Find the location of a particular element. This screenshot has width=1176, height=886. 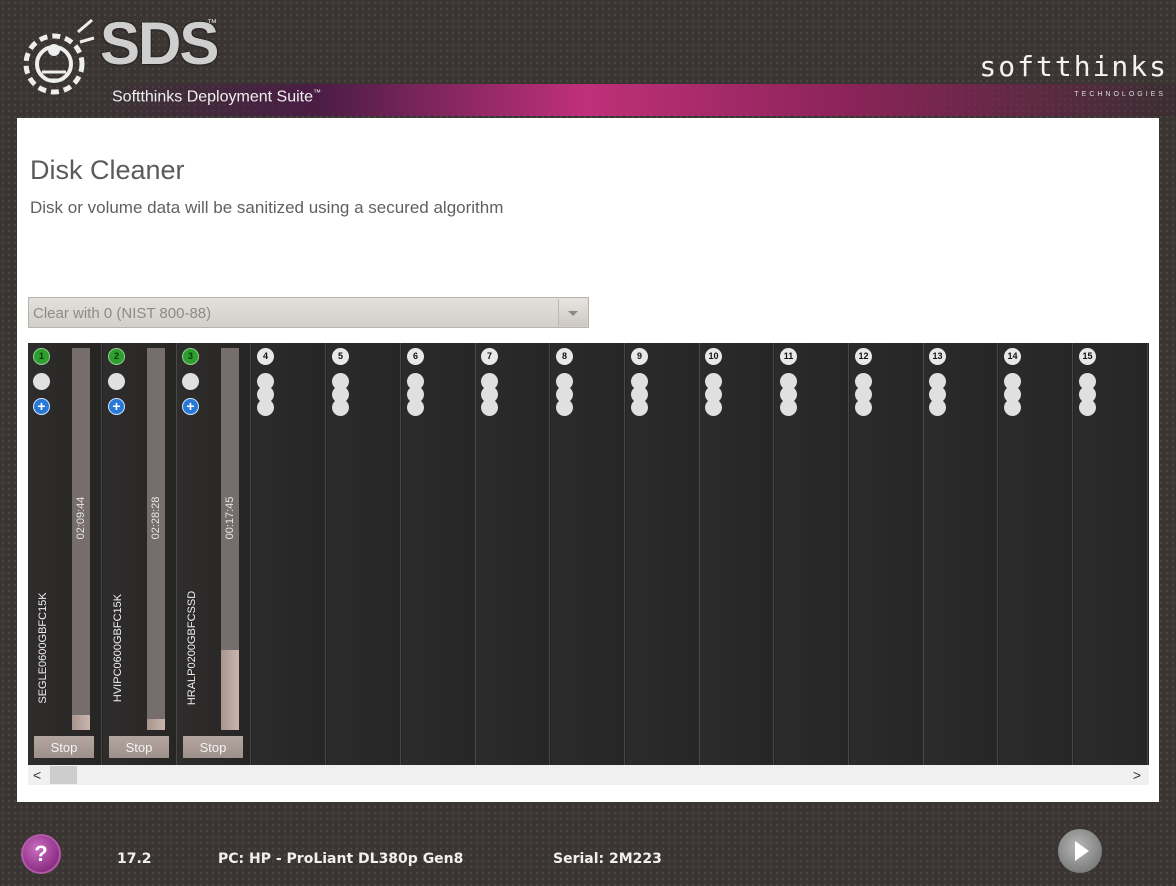

slot-number-badge: 8 is located at coordinates (564, 356).